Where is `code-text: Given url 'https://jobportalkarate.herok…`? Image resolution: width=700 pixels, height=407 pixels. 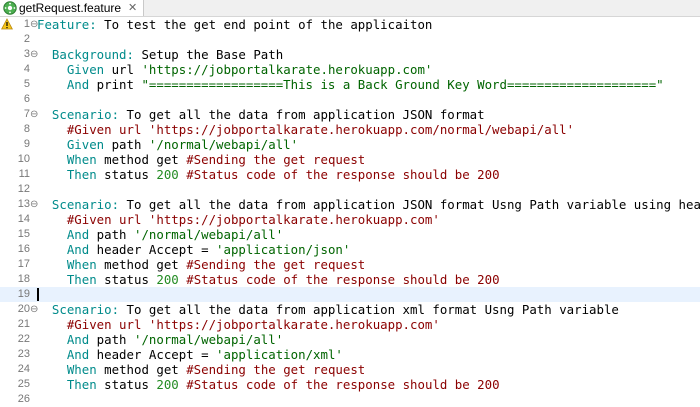 code-text: Given url 'https://jobportalkarate.herok… is located at coordinates (235, 69).